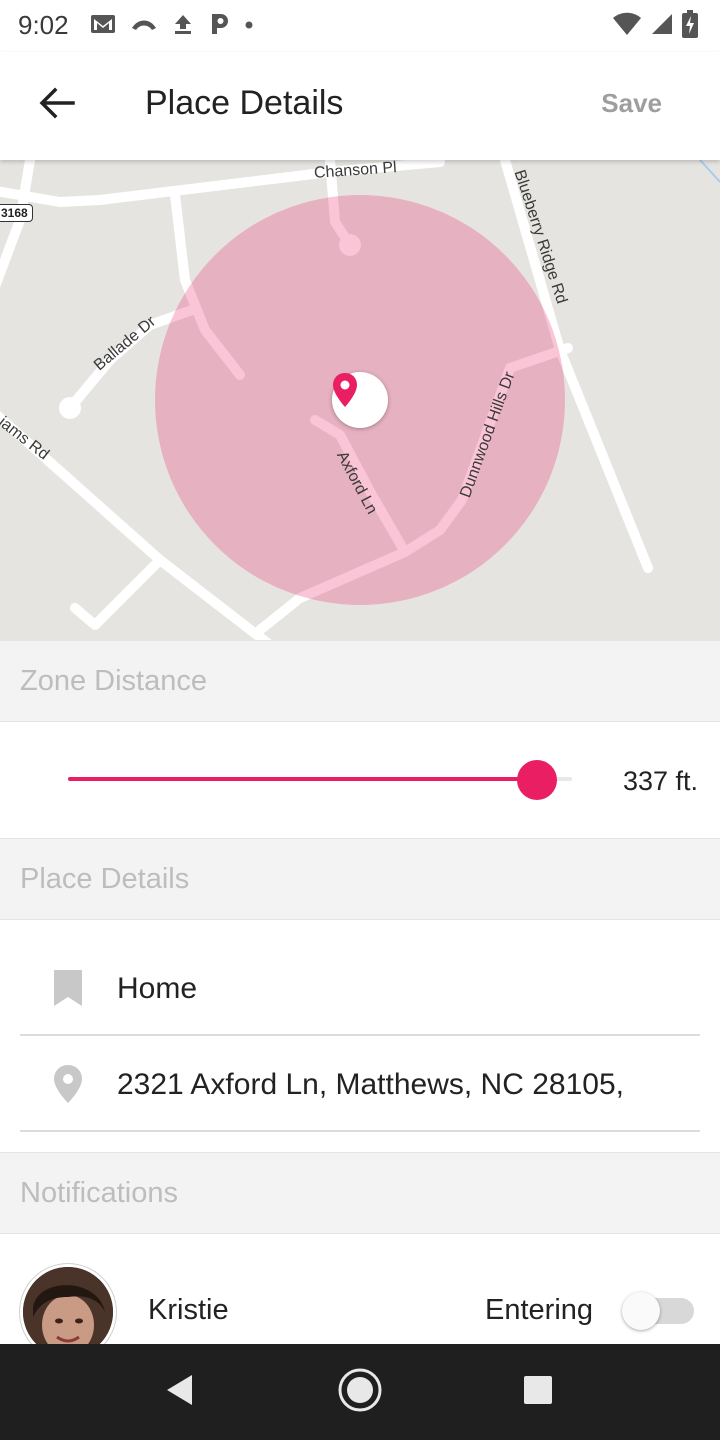 This screenshot has width=720, height=1440. Describe the element at coordinates (105, 879) in the screenshot. I see `place-details-header-label: Place Details` at that location.